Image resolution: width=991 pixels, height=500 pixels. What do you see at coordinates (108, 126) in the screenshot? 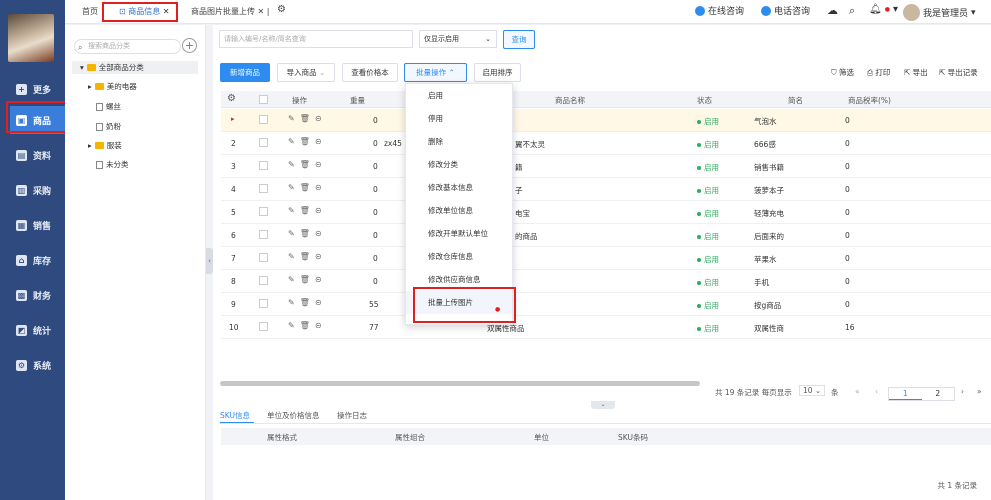
I see `tree-node-milk: 奶粉` at bounding box center [108, 126].